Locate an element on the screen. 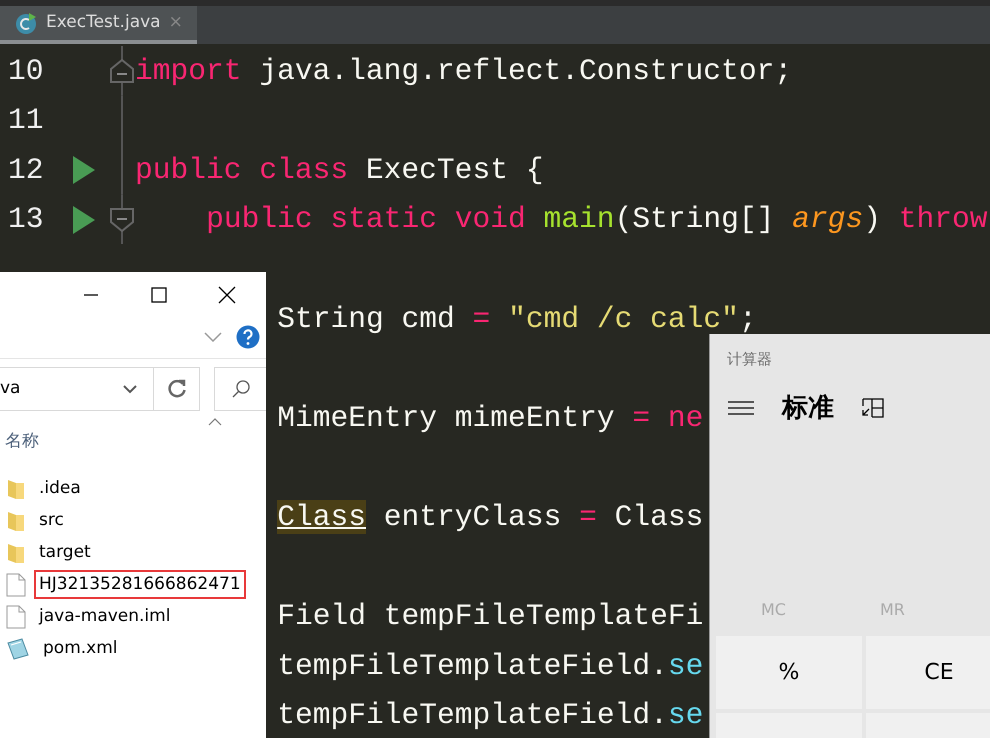 The image size is (990, 738). search-button is located at coordinates (240, 389).